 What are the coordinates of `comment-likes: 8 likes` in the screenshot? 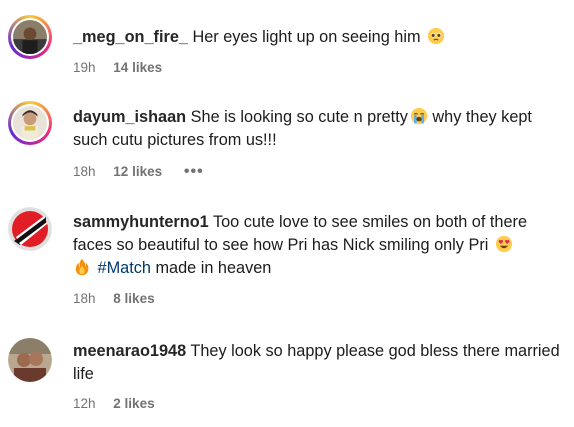 It's located at (133, 298).